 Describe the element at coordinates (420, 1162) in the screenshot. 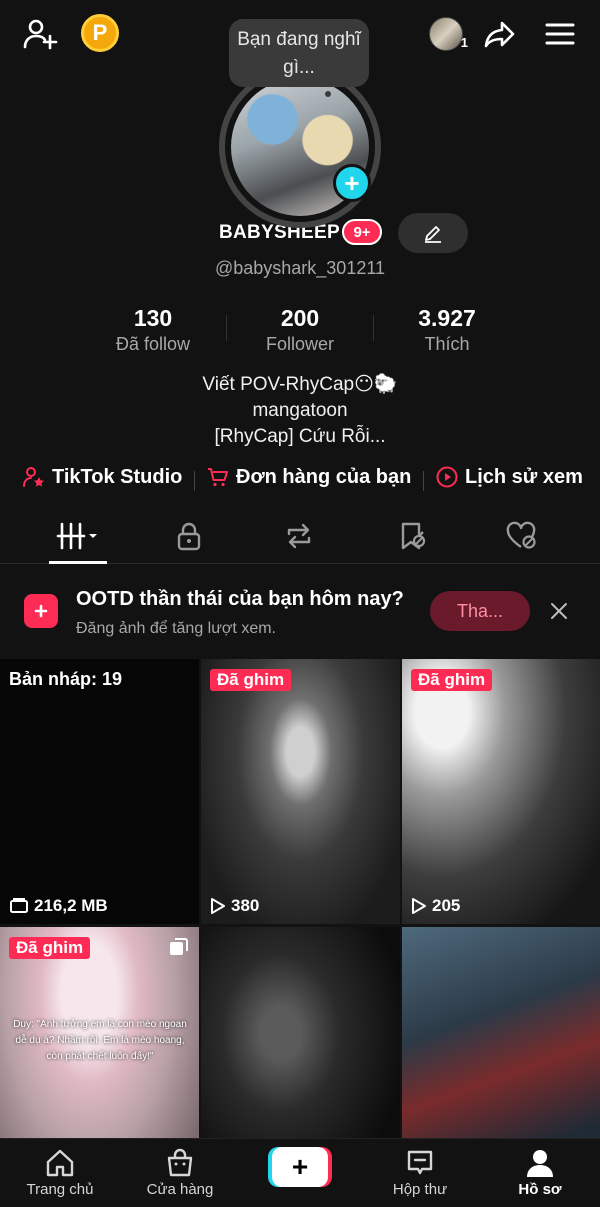

I see `inbox-icon` at that location.